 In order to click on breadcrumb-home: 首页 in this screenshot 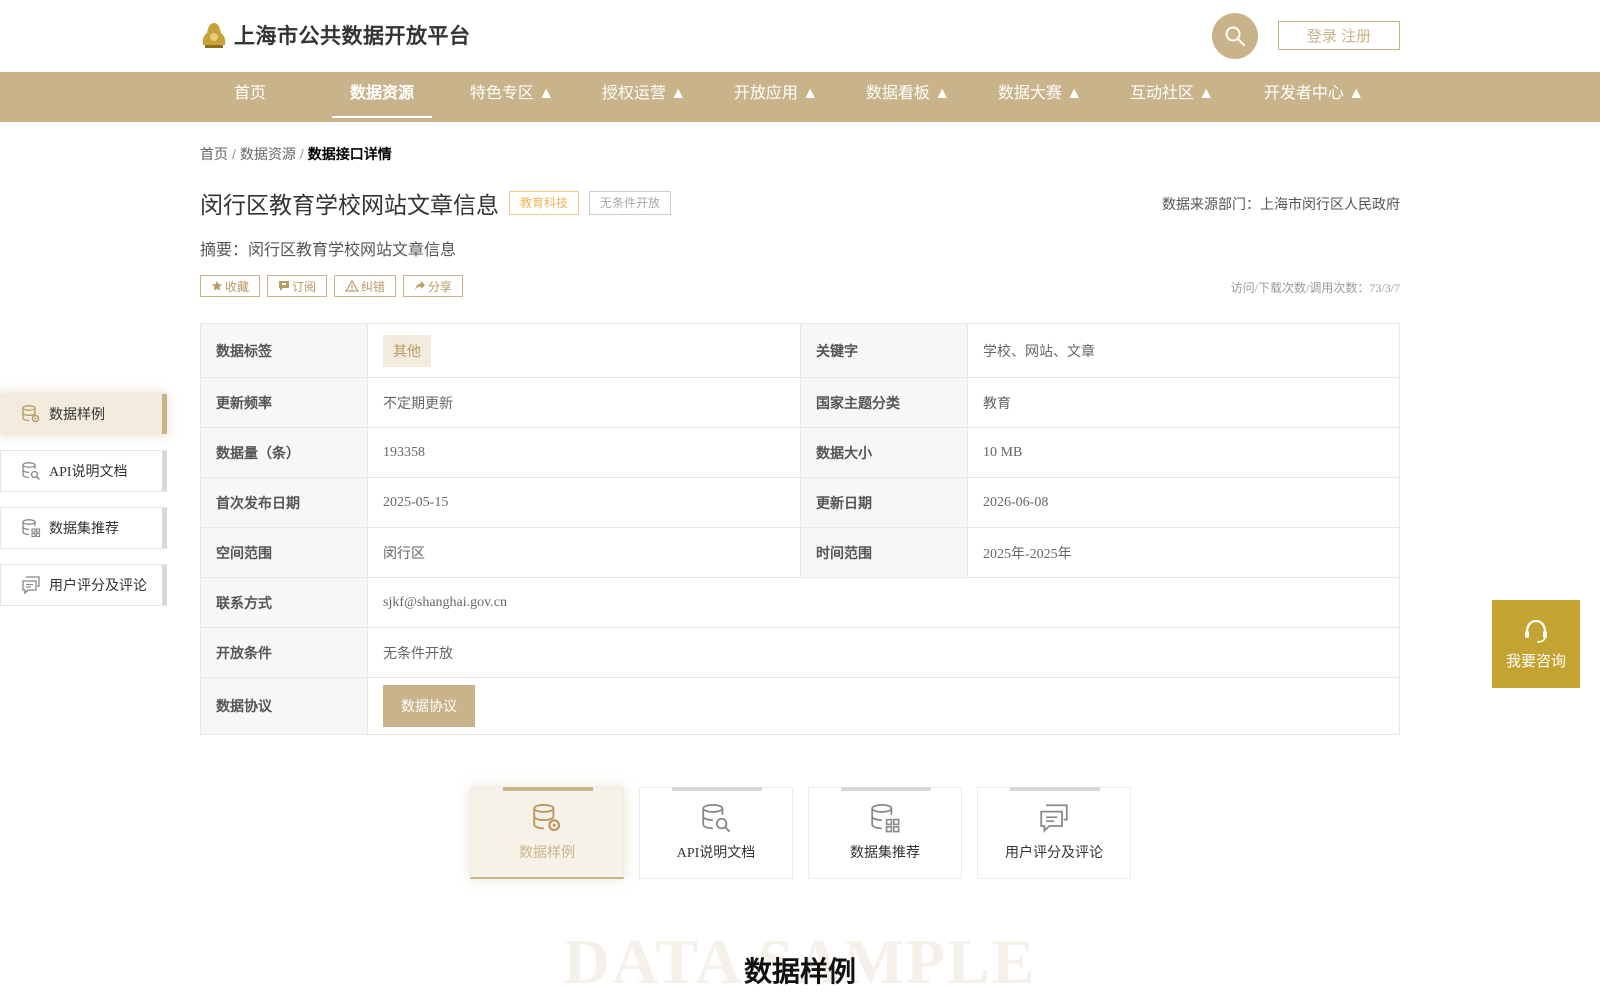, I will do `click(214, 154)`.